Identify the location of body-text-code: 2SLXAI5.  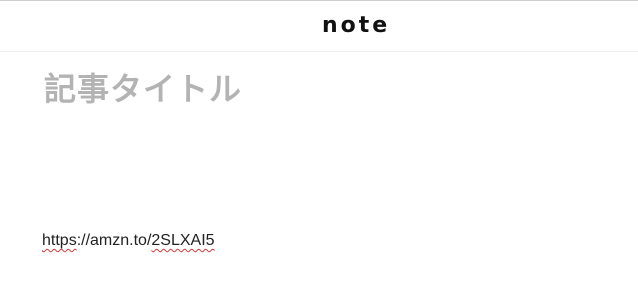
(183, 240).